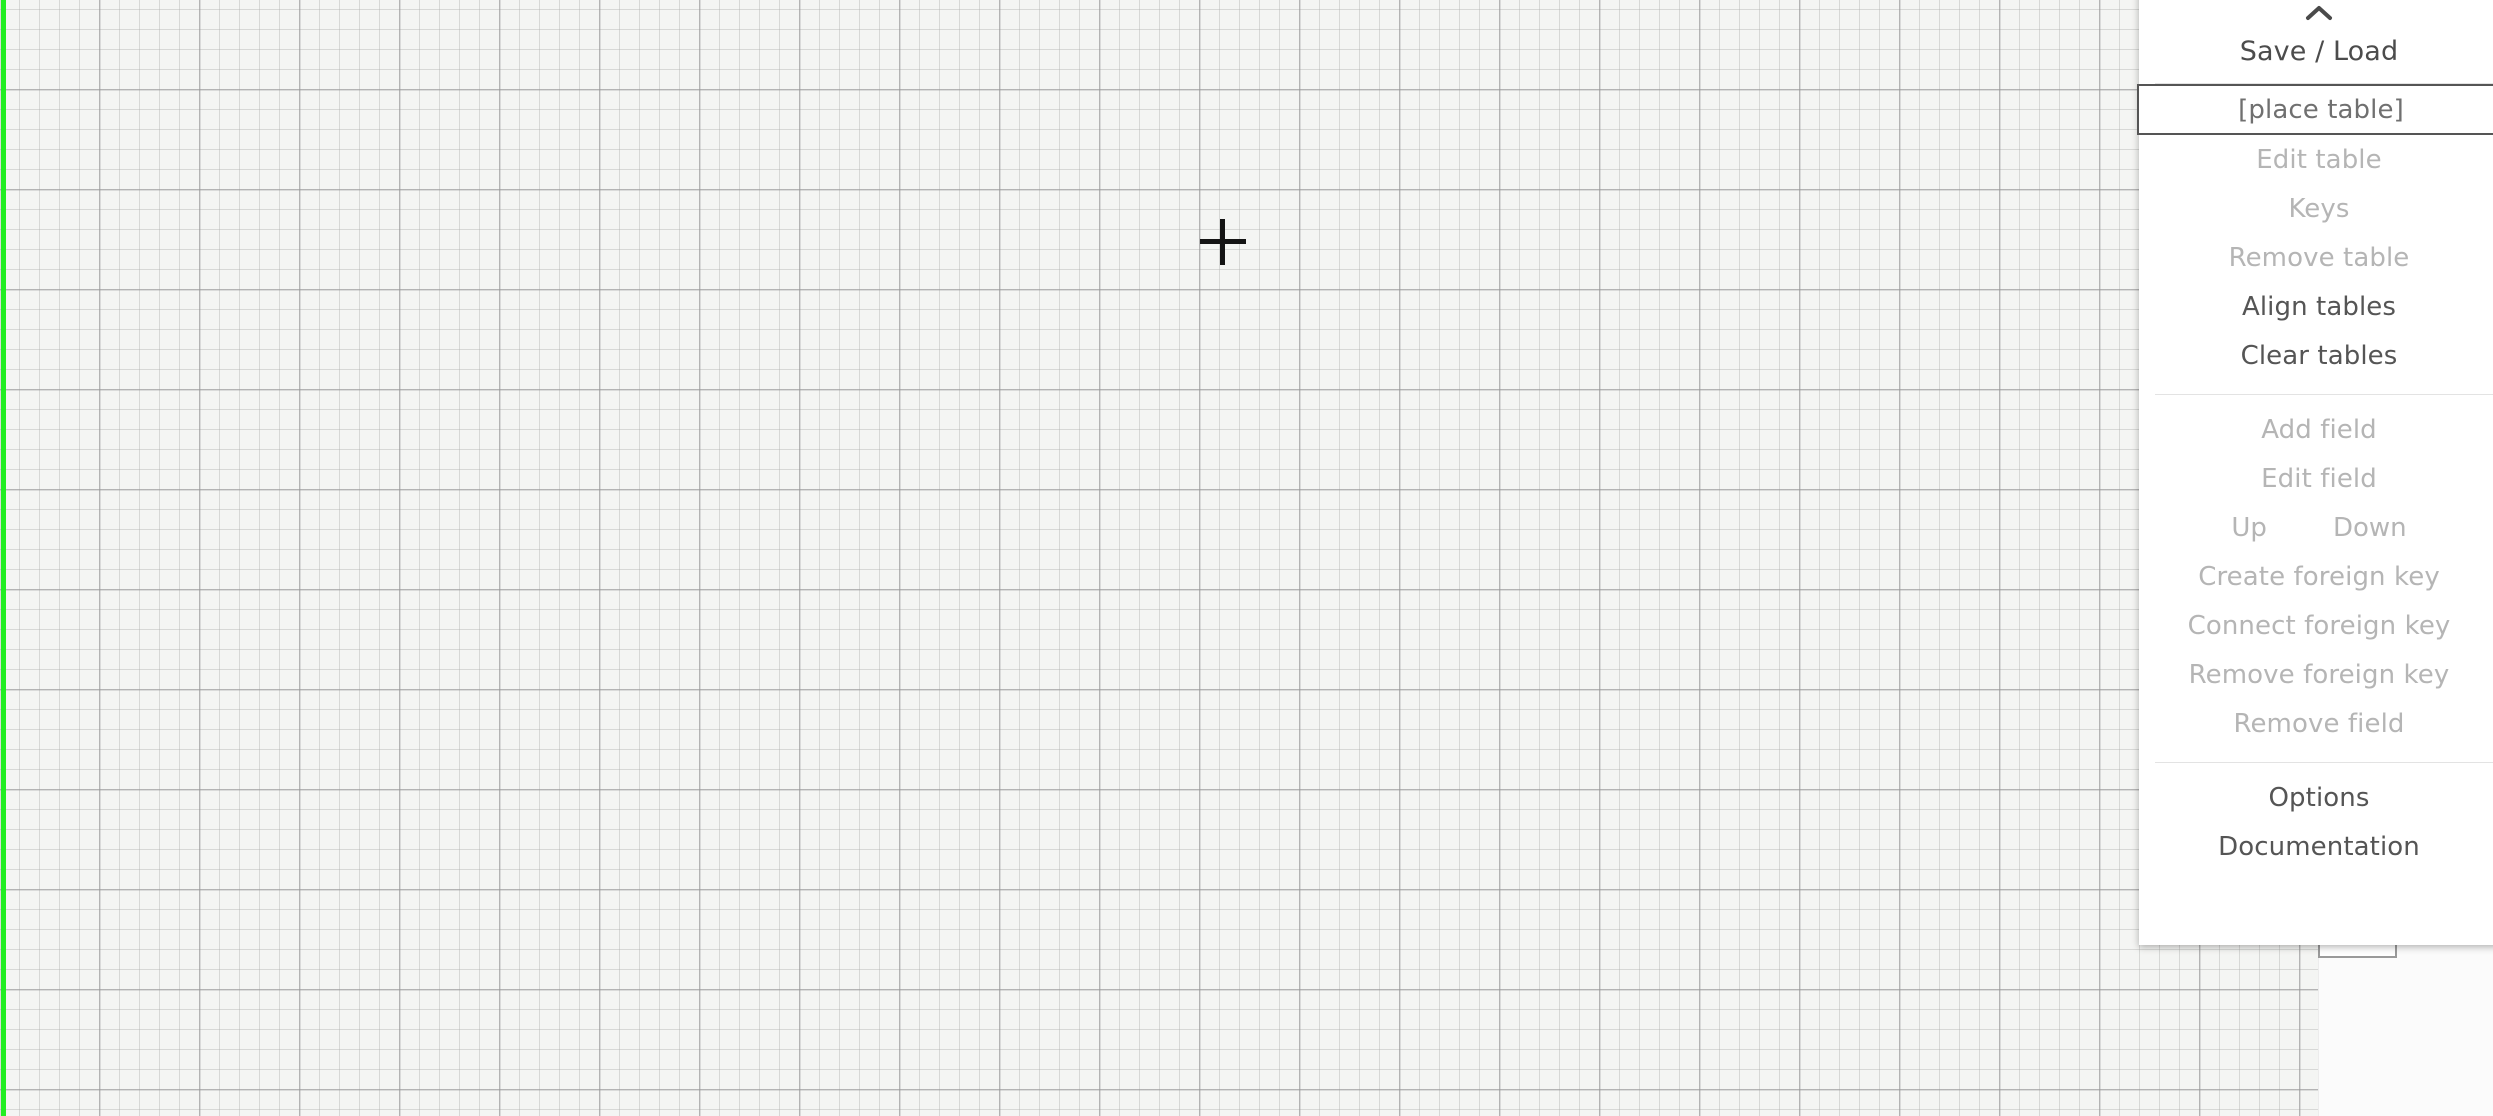  What do you see at coordinates (2249, 528) in the screenshot?
I see `menu-item-move-up: Up` at bounding box center [2249, 528].